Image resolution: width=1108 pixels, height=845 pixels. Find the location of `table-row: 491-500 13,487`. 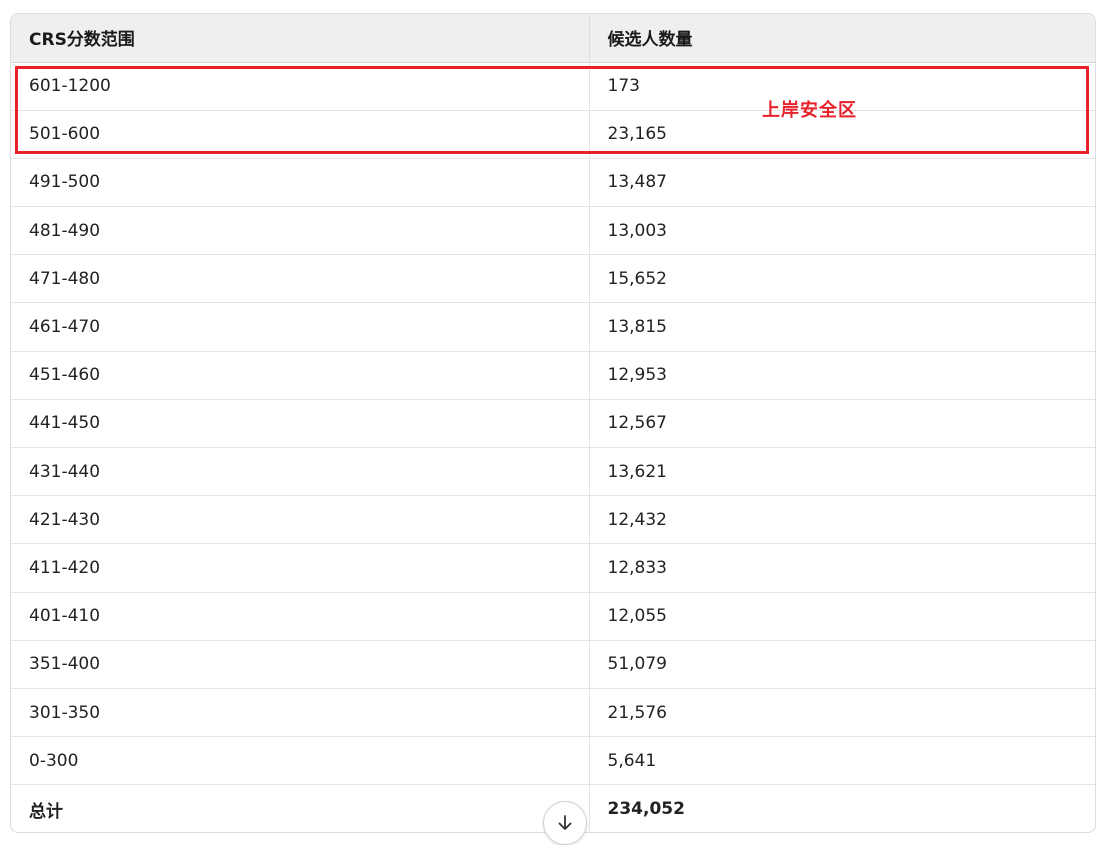

table-row: 491-500 13,487 is located at coordinates (553, 183).